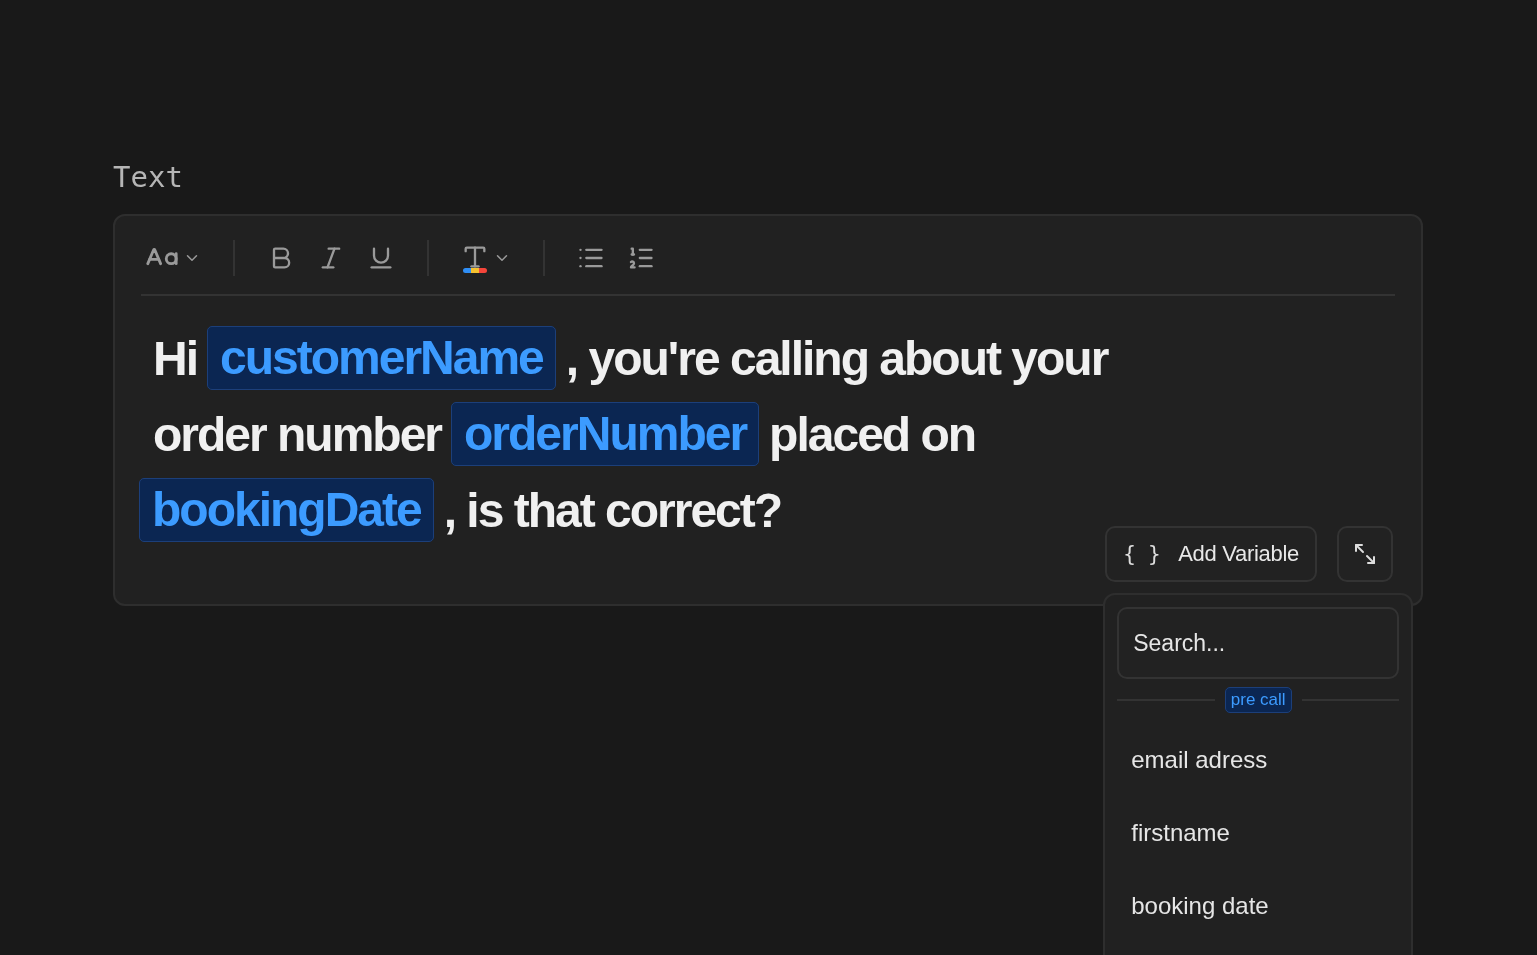  What do you see at coordinates (1211, 554) in the screenshot?
I see `add-variable-button: { } Add Variable` at bounding box center [1211, 554].